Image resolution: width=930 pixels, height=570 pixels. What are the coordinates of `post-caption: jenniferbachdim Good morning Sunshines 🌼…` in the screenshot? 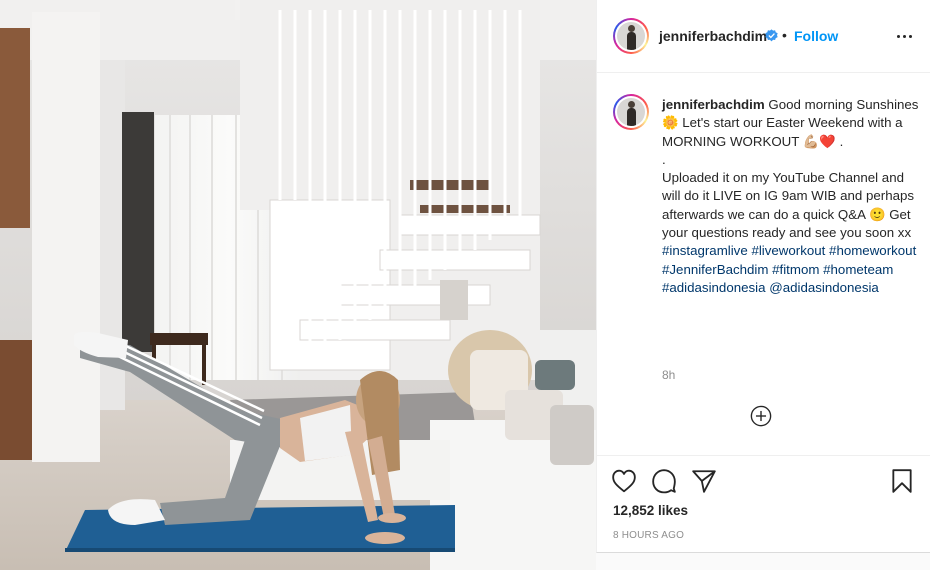 It's located at (791, 196).